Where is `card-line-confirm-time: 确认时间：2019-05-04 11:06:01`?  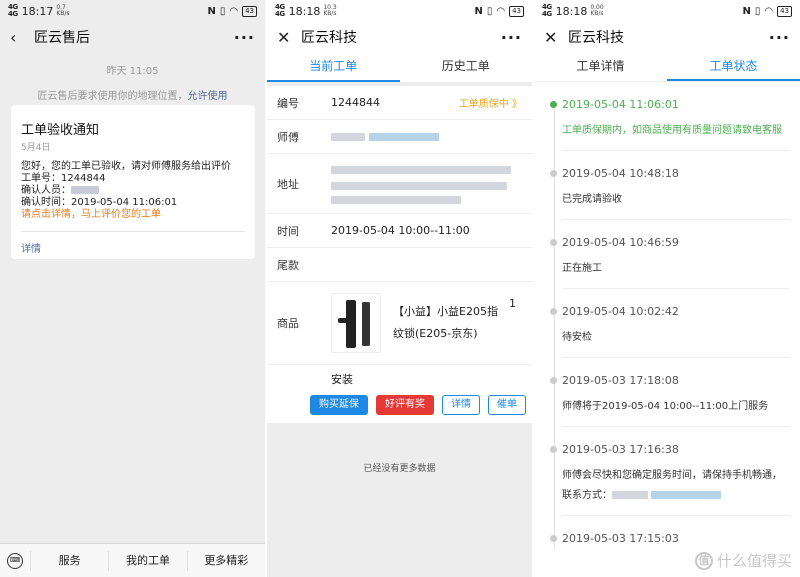
card-line-confirm-time: 确认时间：2019-05-04 11:06:01 is located at coordinates (99, 202).